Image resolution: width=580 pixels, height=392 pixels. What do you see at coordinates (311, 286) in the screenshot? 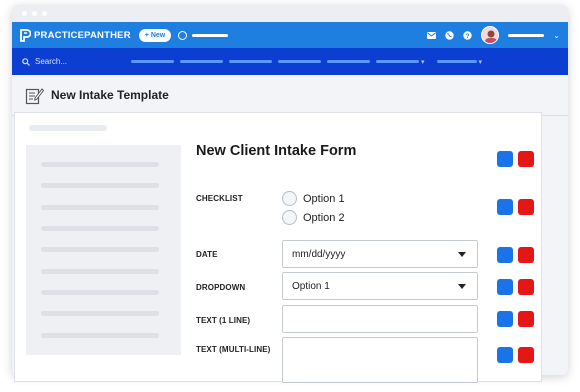
I see `dropdown-value: Option 1` at bounding box center [311, 286].